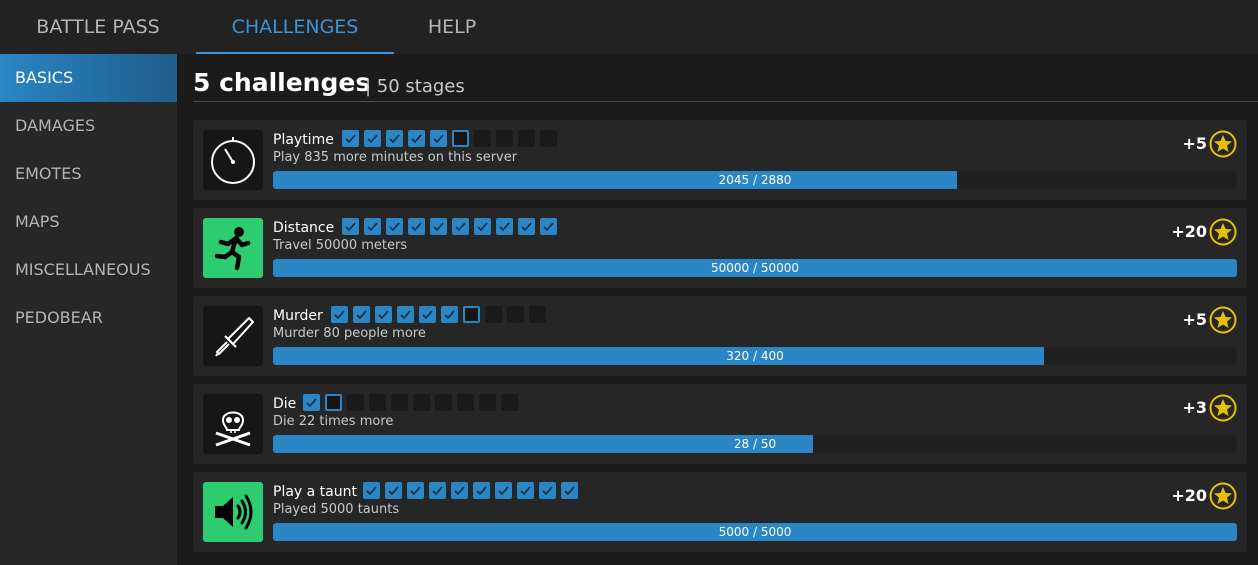  Describe the element at coordinates (88, 126) in the screenshot. I see `sidebar-item-damages: DAMAGES` at that location.